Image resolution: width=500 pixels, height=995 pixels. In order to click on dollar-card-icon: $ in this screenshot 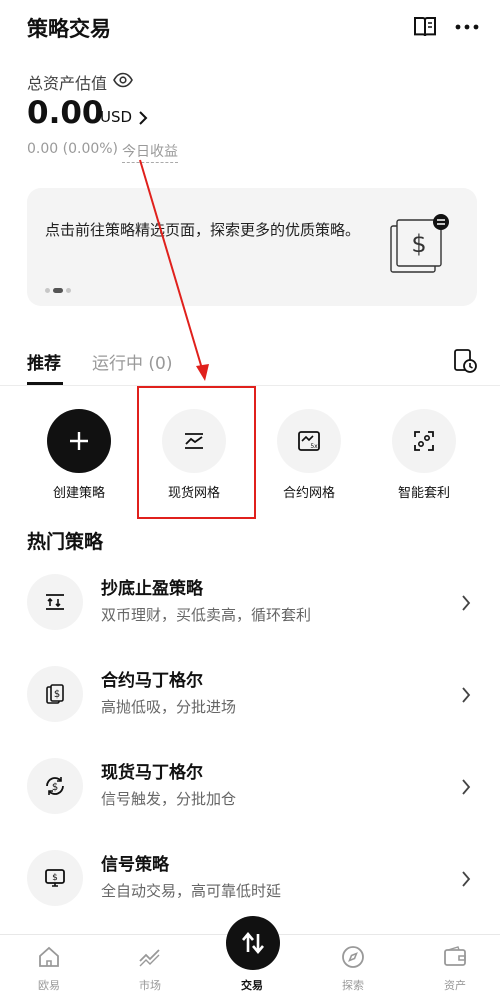, I will do `click(419, 243)`.